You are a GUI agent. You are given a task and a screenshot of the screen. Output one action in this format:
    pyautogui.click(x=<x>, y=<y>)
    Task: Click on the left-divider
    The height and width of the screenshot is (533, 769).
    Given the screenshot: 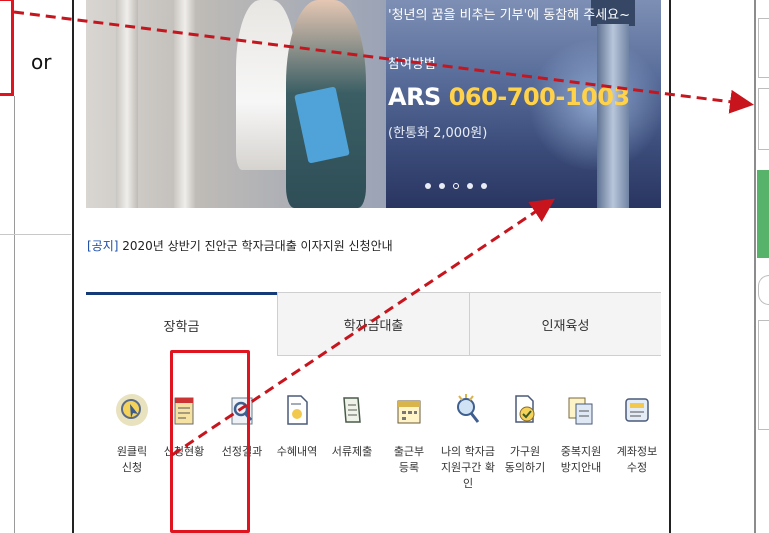 What is the action you would take?
    pyautogui.click(x=14, y=314)
    